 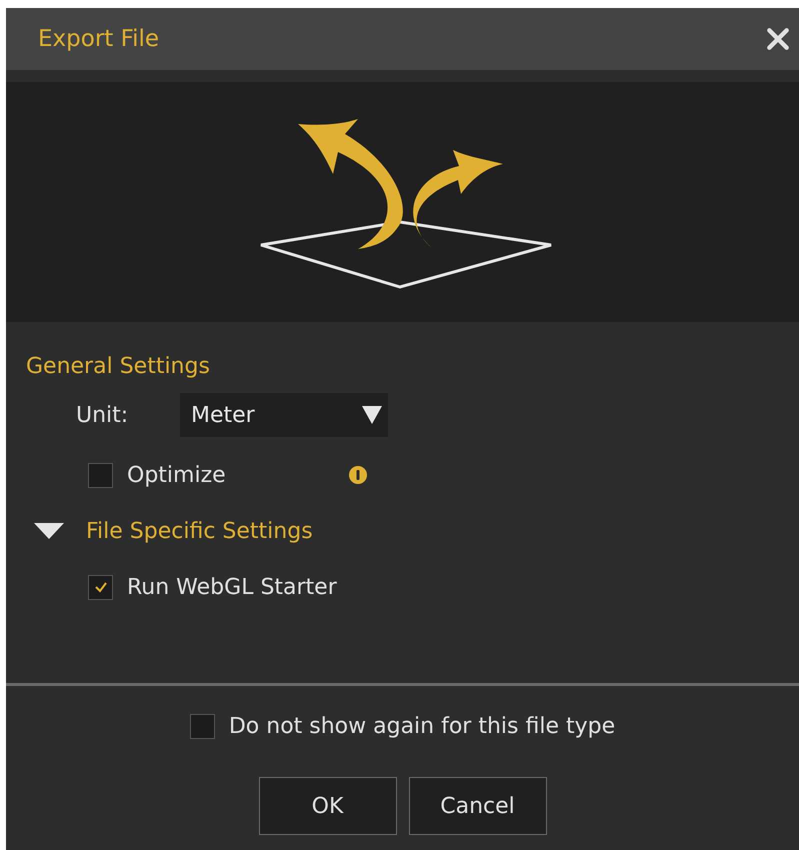 I want to click on check-icon, so click(x=101, y=587).